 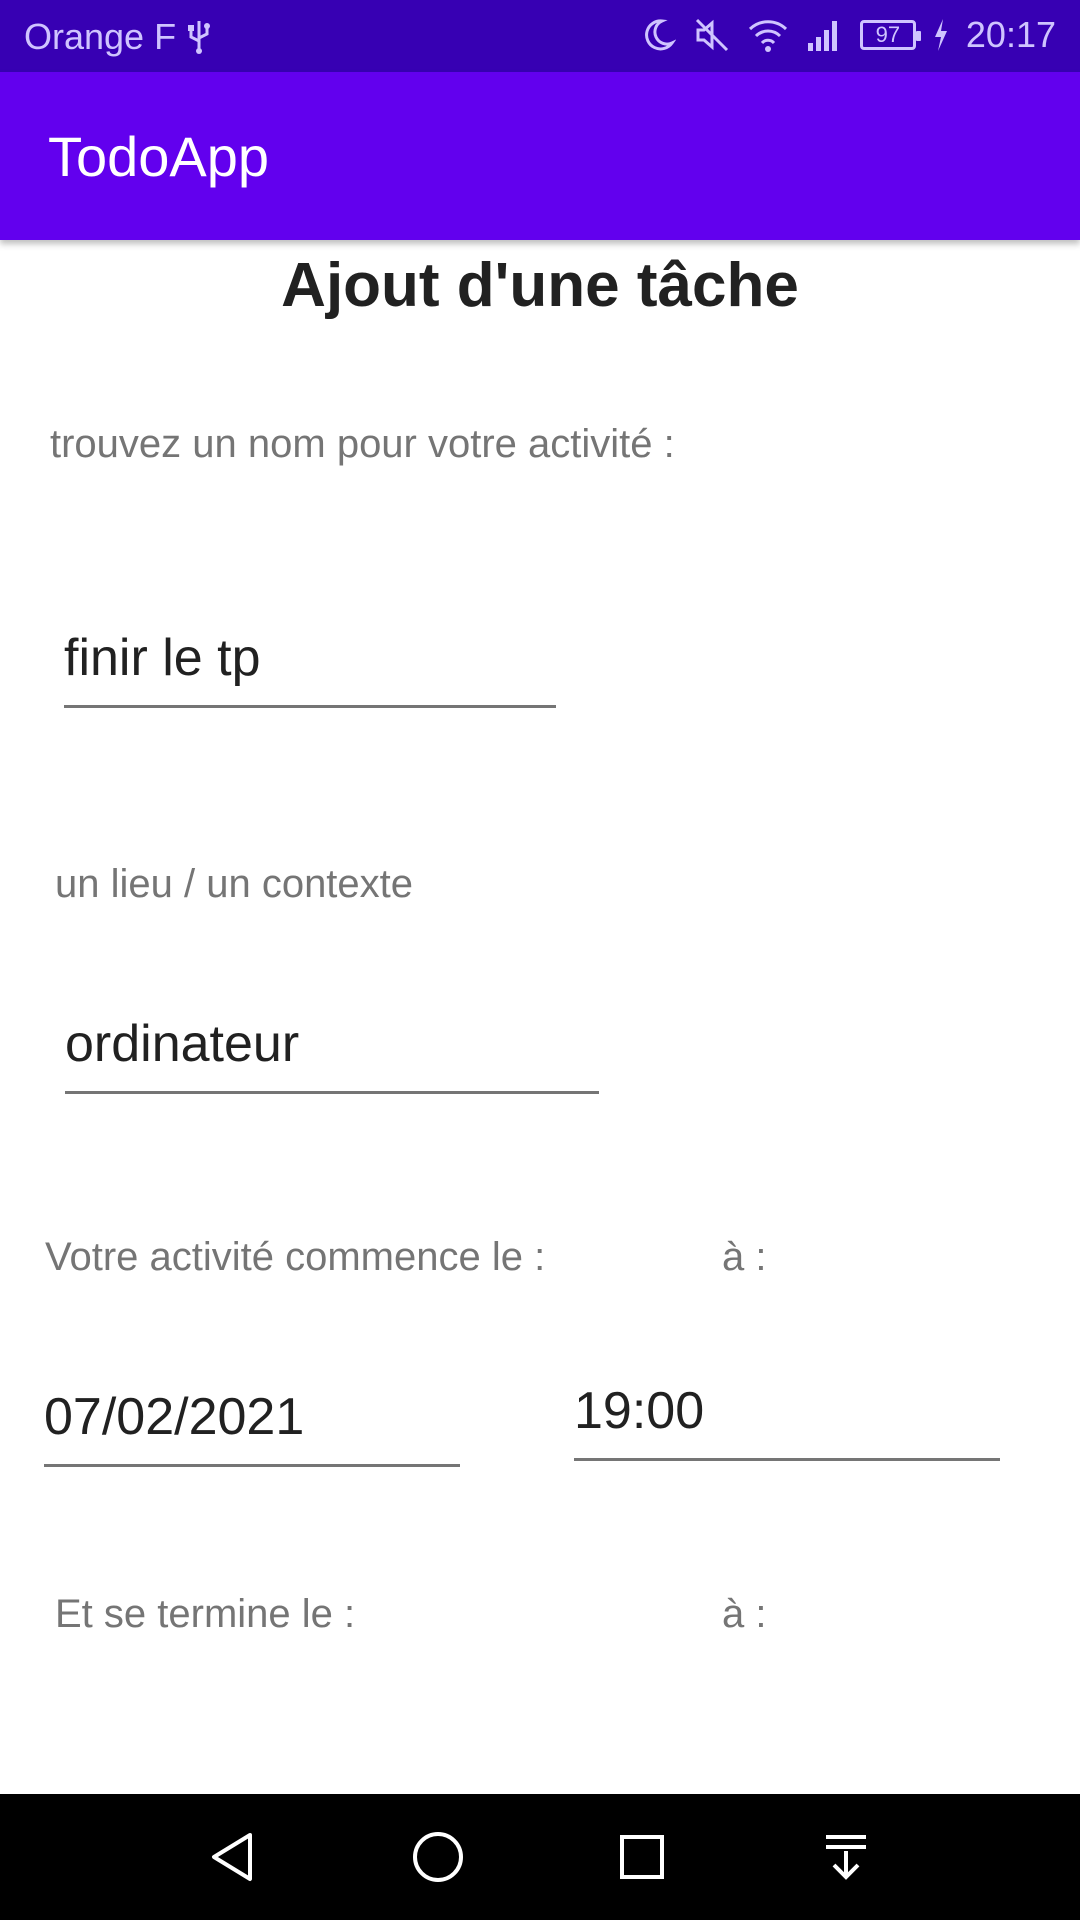 What do you see at coordinates (159, 156) in the screenshot?
I see `app-title: TodoApp` at bounding box center [159, 156].